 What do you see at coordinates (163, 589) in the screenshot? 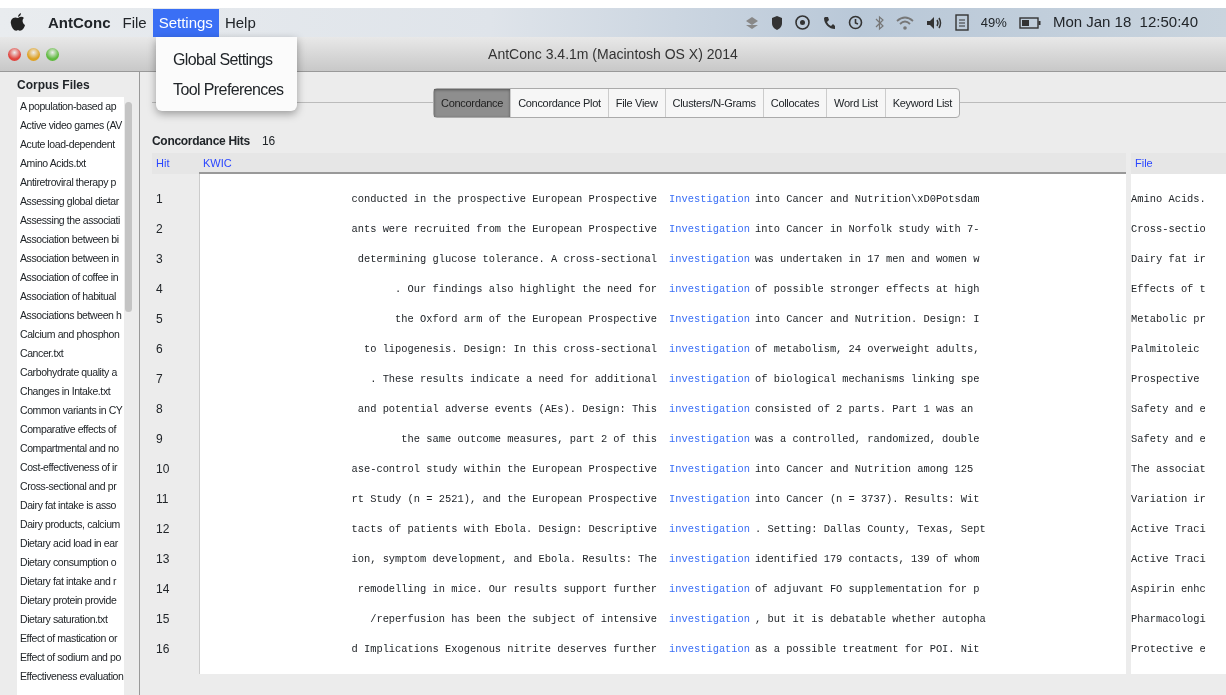
I see `hit-number: 14` at bounding box center [163, 589].